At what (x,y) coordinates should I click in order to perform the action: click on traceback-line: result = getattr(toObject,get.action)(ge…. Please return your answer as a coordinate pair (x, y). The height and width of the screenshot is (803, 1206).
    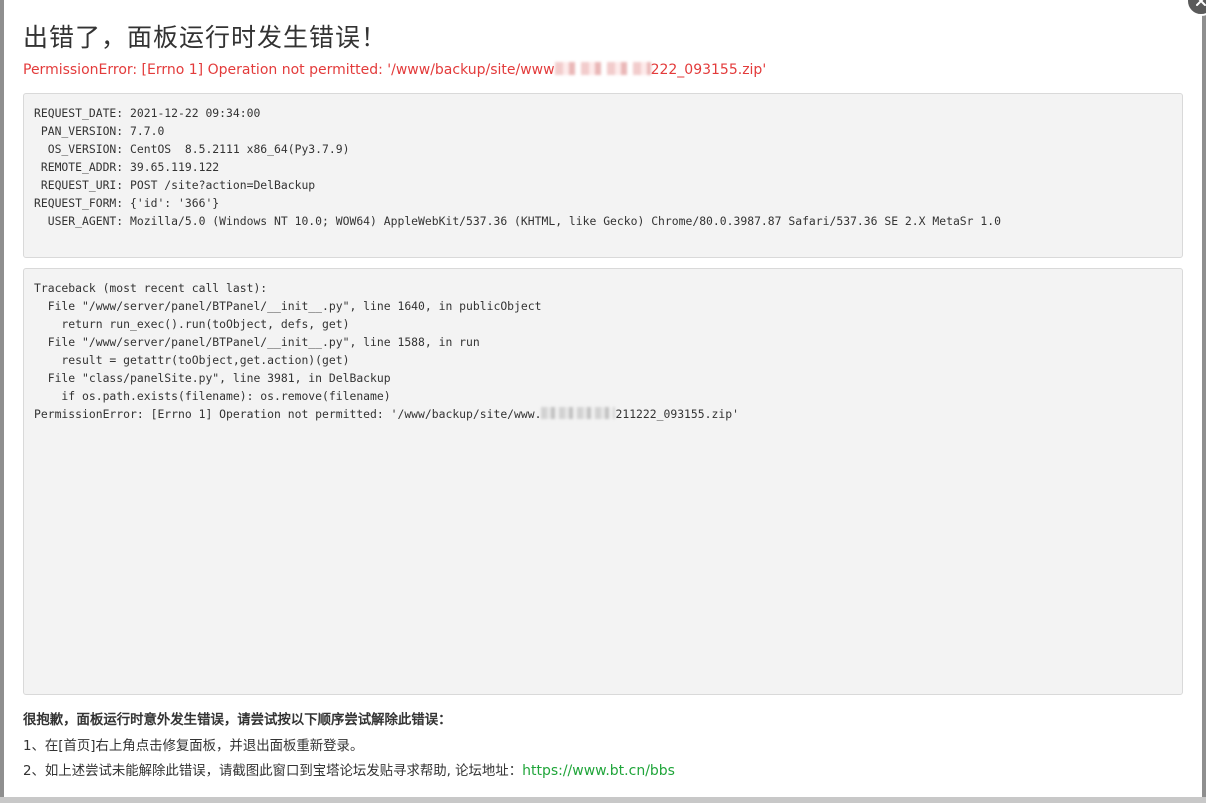
    Looking at the image, I should click on (192, 360).